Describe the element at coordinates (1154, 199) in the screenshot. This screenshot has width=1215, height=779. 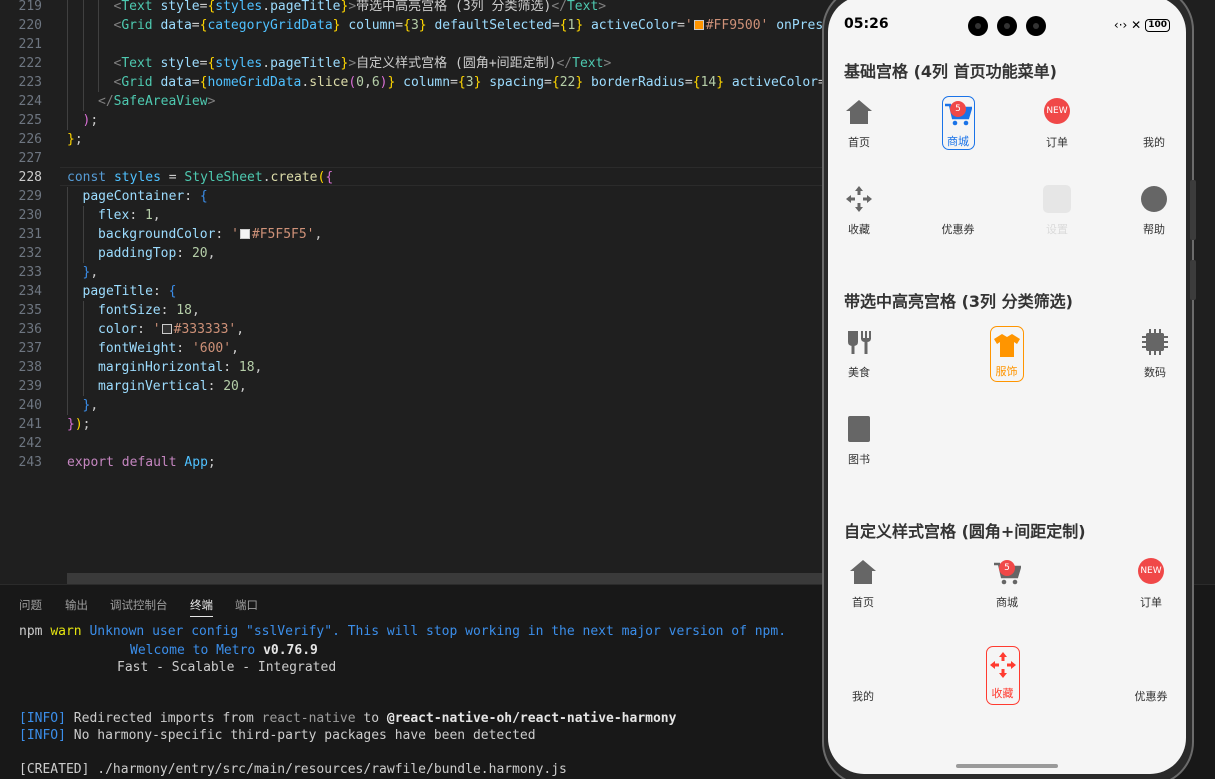
I see `help-icon` at that location.